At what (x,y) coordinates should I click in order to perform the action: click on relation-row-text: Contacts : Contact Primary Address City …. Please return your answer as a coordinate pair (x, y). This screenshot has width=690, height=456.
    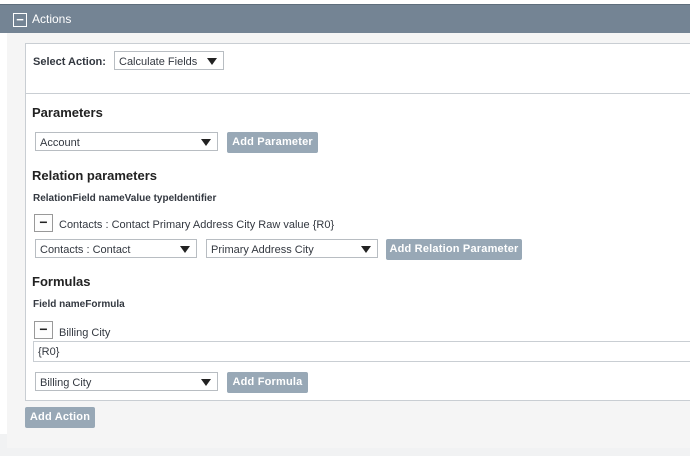
    Looking at the image, I should click on (197, 225).